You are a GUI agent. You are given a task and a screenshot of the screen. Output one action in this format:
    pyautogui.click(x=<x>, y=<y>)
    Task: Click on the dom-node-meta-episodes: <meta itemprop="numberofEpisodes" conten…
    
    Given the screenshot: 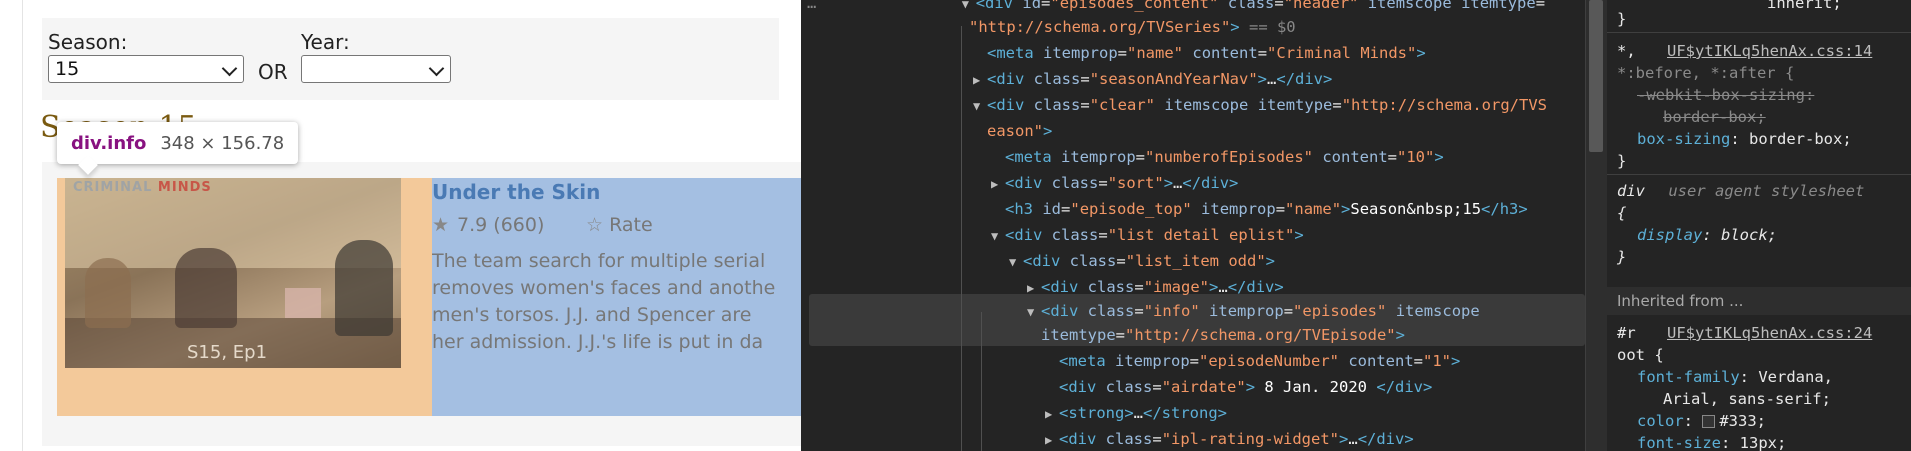 What is the action you would take?
    pyautogui.click(x=1224, y=157)
    